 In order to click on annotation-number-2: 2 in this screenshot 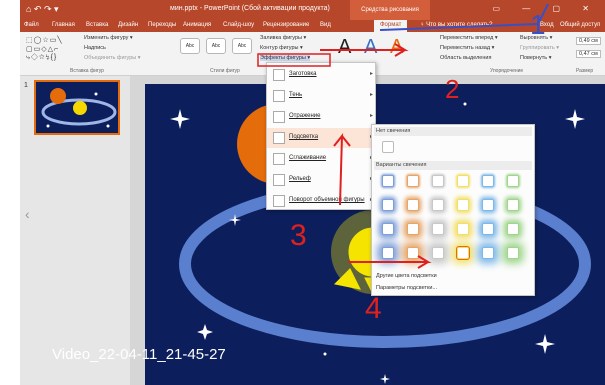, I will do `click(452, 89)`.